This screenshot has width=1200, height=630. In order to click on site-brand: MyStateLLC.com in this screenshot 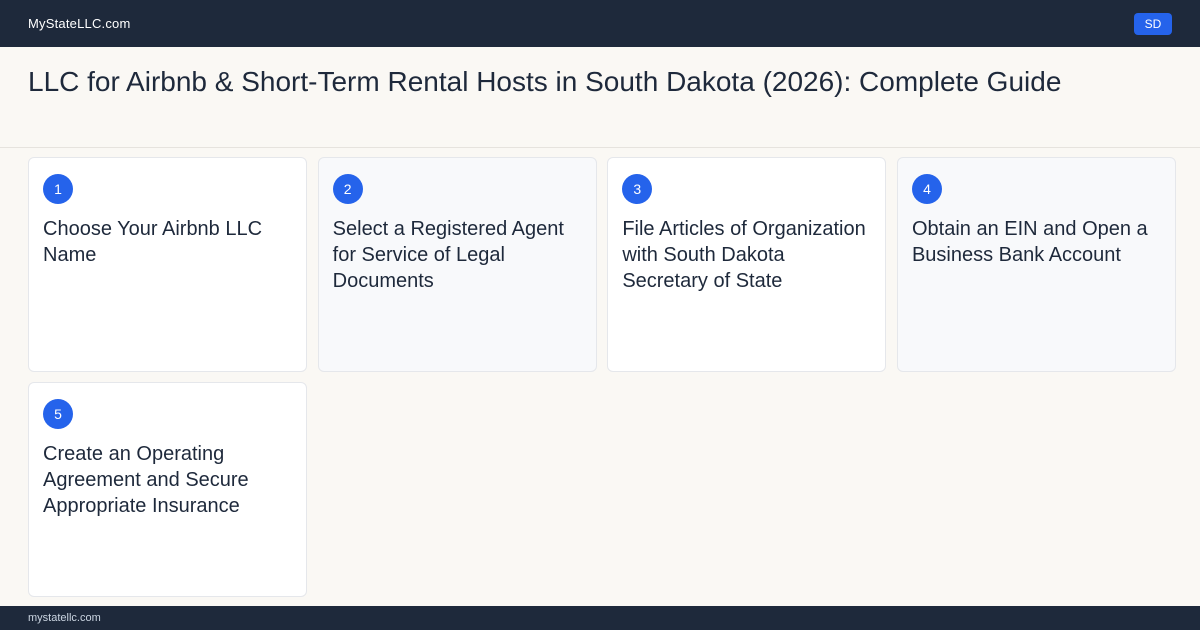, I will do `click(79, 23)`.